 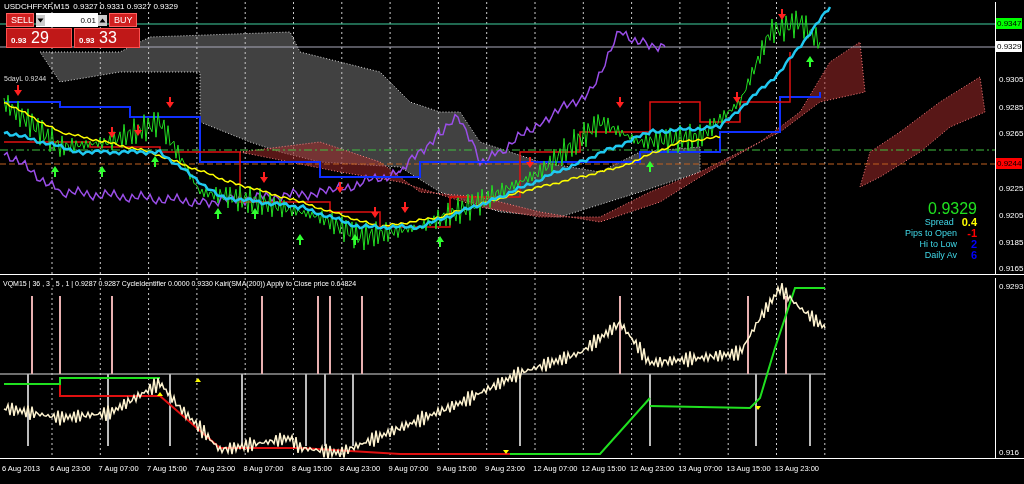 What do you see at coordinates (91, 6) in the screenshot?
I see `chart-header: USDCHFFXF,M15 0.9327 0.9331 0.9327 0.9329` at bounding box center [91, 6].